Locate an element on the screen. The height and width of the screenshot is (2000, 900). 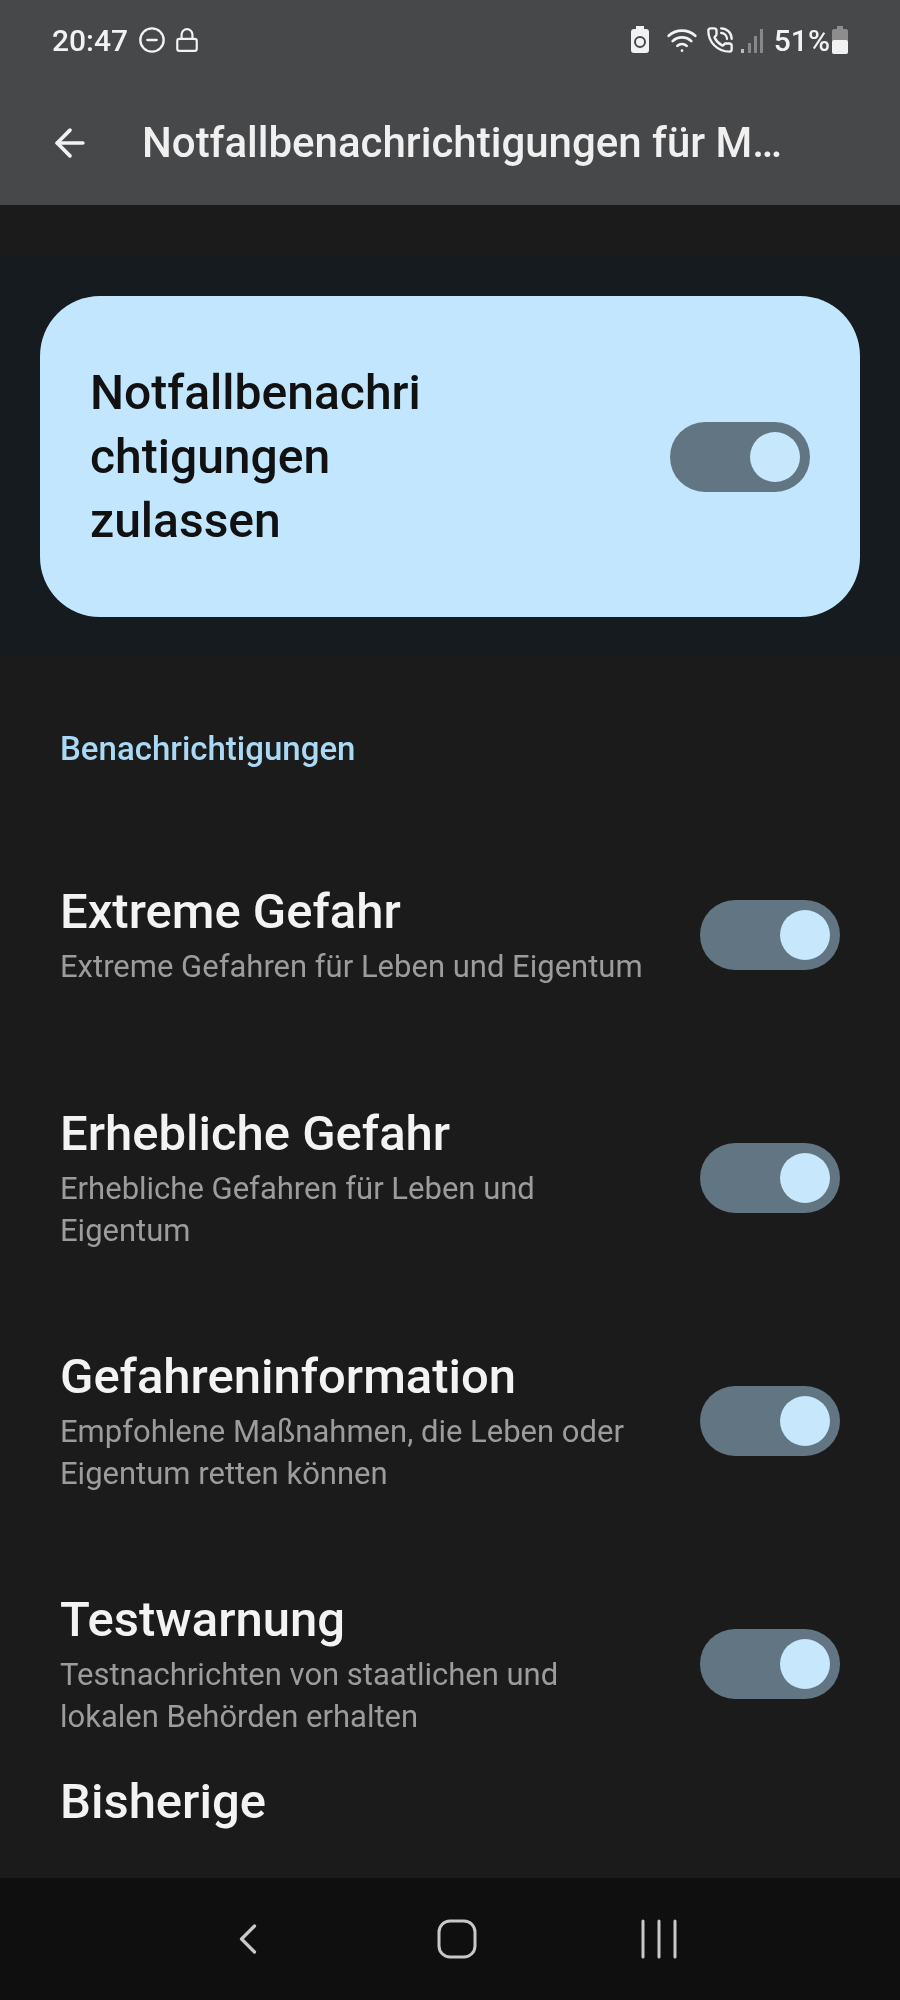
section-header: Benachrichtigungen is located at coordinates (208, 749).